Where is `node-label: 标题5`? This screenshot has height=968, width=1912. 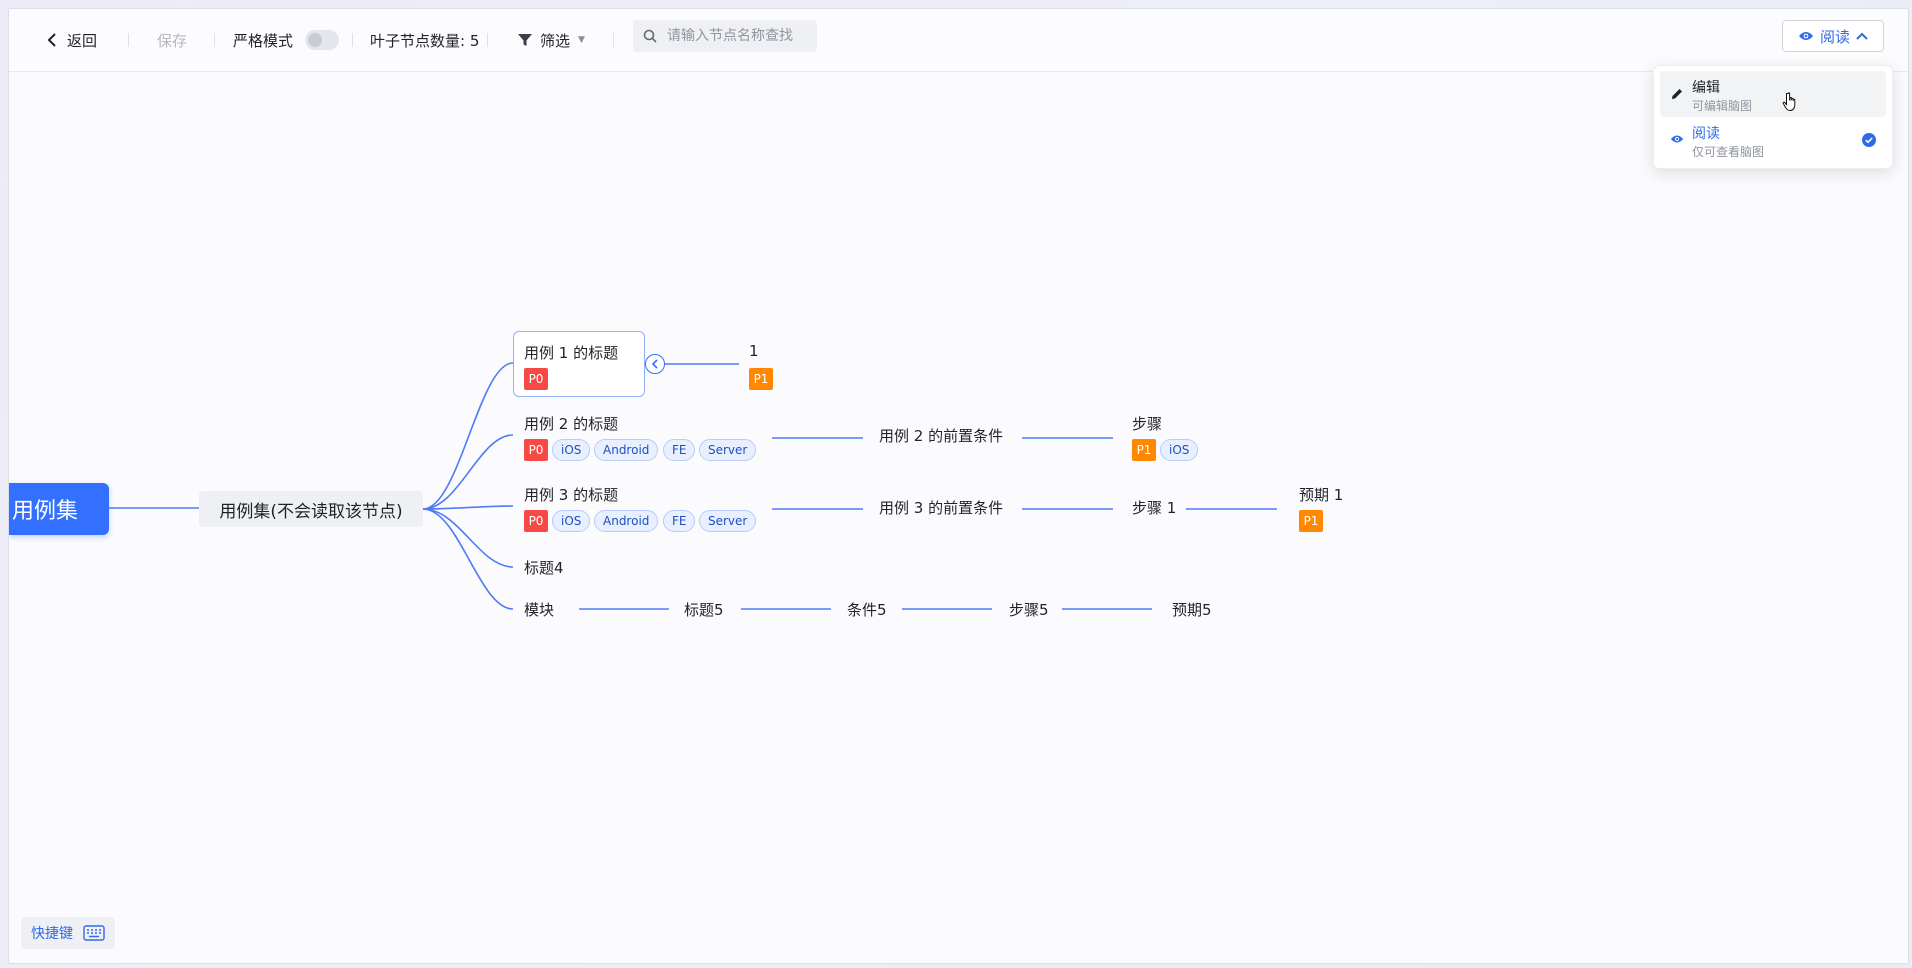
node-label: 标题5 is located at coordinates (704, 609).